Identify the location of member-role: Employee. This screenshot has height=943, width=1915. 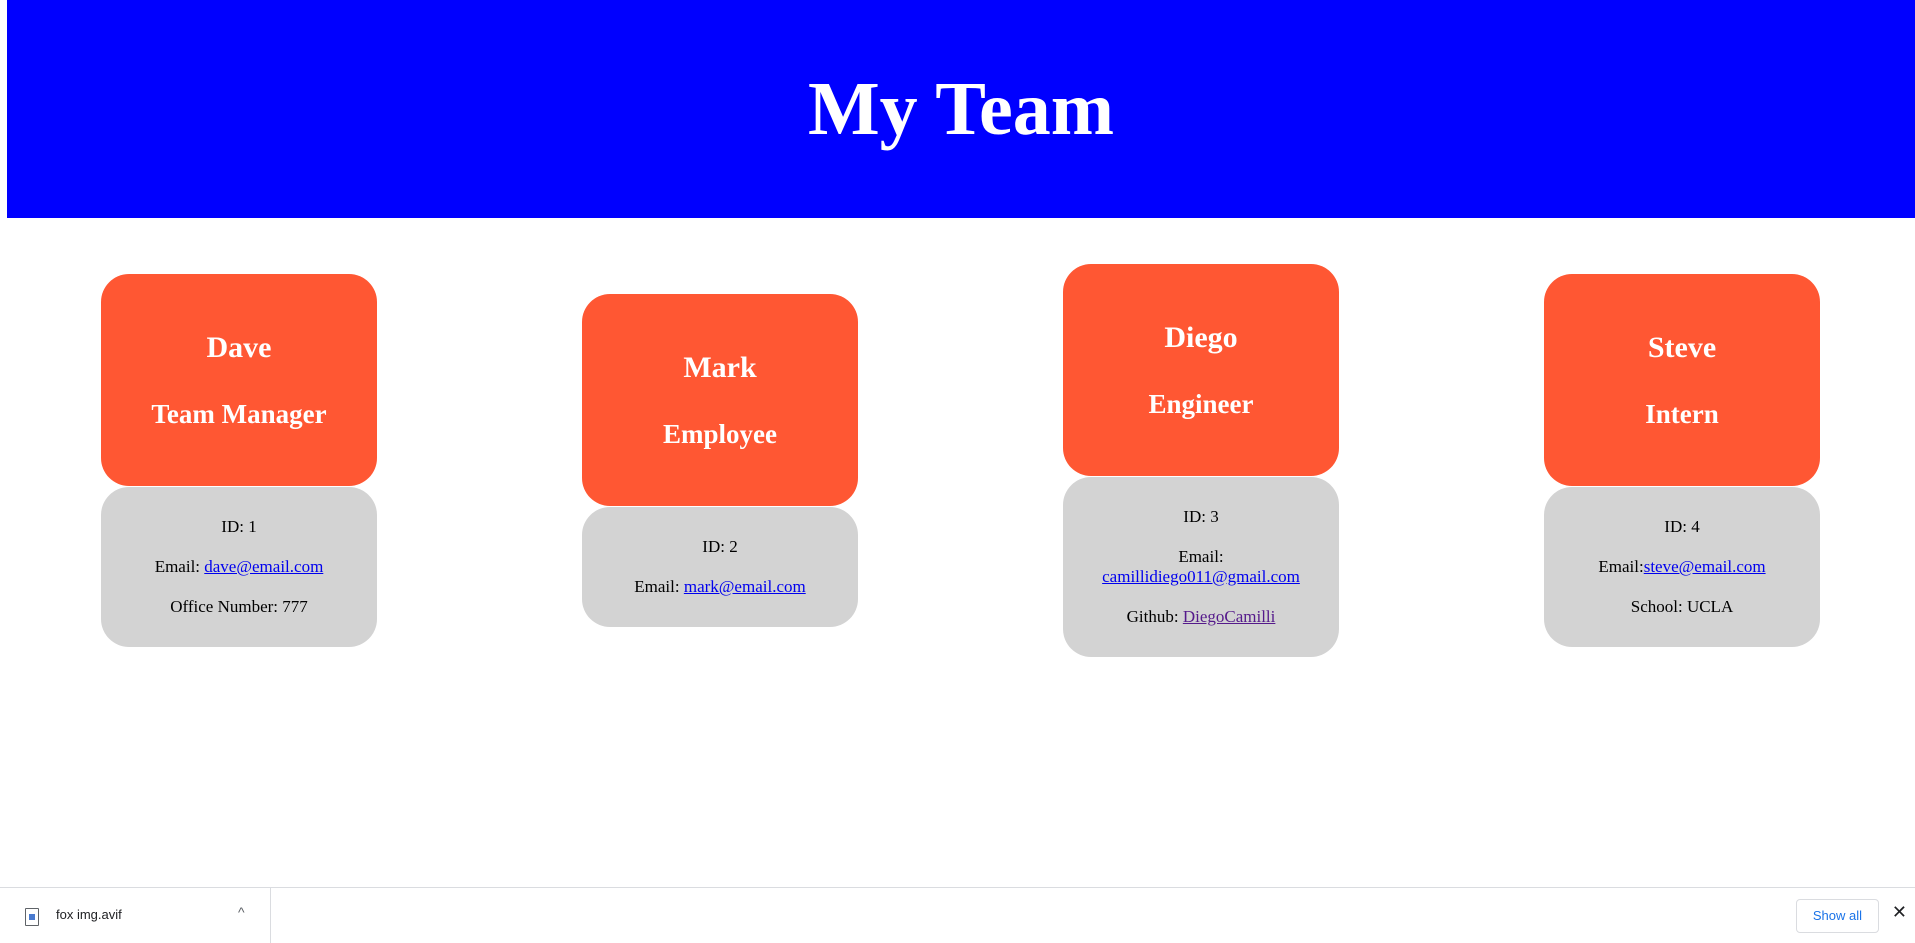
(720, 433).